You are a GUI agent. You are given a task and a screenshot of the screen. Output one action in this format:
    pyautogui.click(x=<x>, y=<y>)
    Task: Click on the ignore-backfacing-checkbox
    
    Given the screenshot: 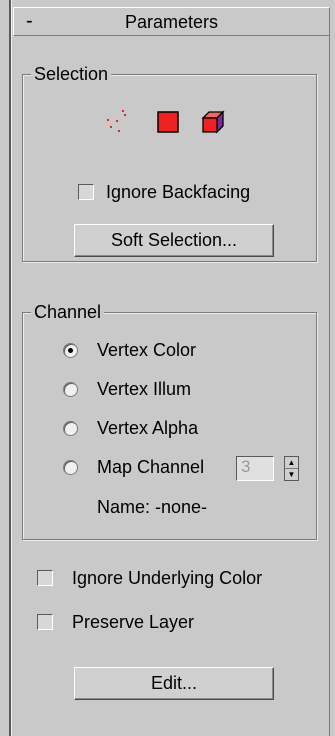 What is the action you would take?
    pyautogui.click(x=86, y=192)
    